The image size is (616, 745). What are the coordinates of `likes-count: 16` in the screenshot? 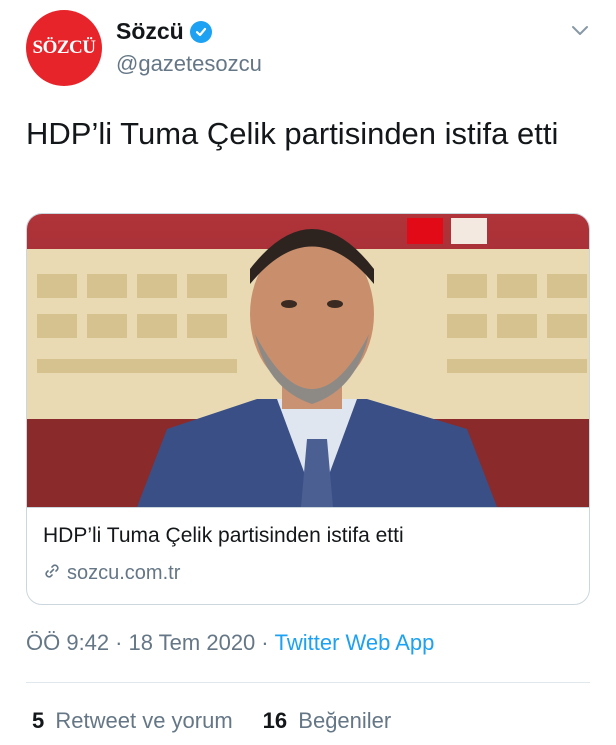 It's located at (275, 720).